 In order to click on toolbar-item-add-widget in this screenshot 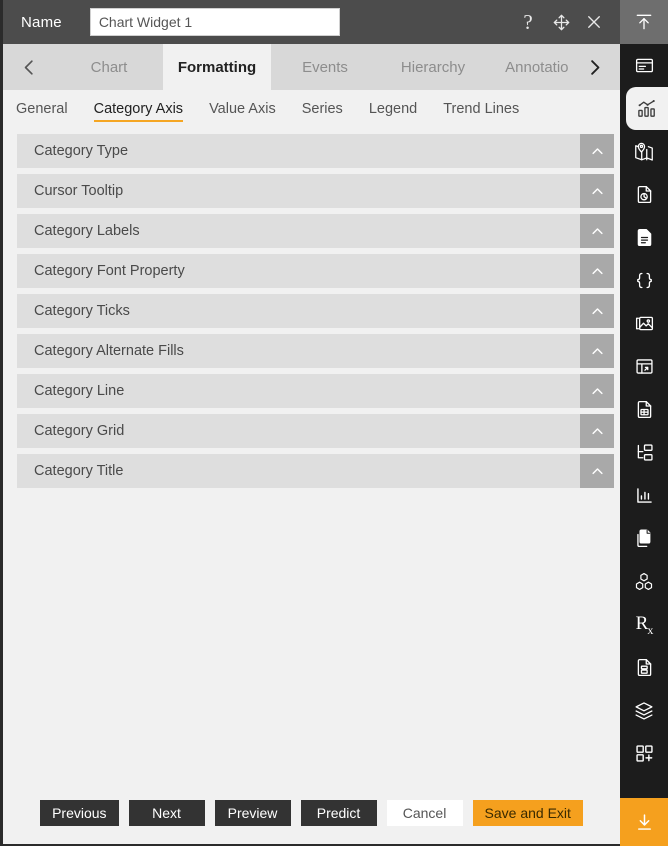, I will do `click(644, 753)`.